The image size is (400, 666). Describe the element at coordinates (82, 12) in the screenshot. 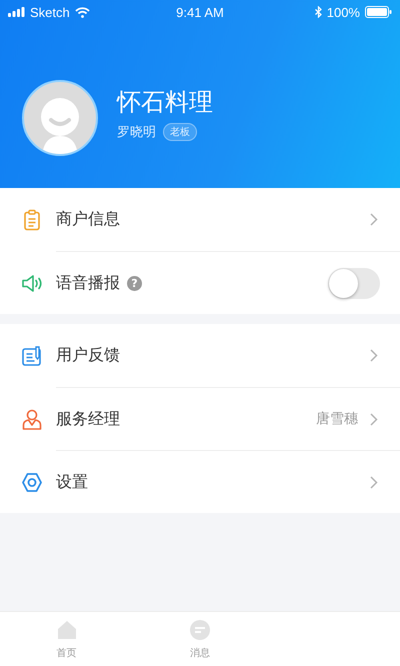

I see `wifi-icon` at that location.